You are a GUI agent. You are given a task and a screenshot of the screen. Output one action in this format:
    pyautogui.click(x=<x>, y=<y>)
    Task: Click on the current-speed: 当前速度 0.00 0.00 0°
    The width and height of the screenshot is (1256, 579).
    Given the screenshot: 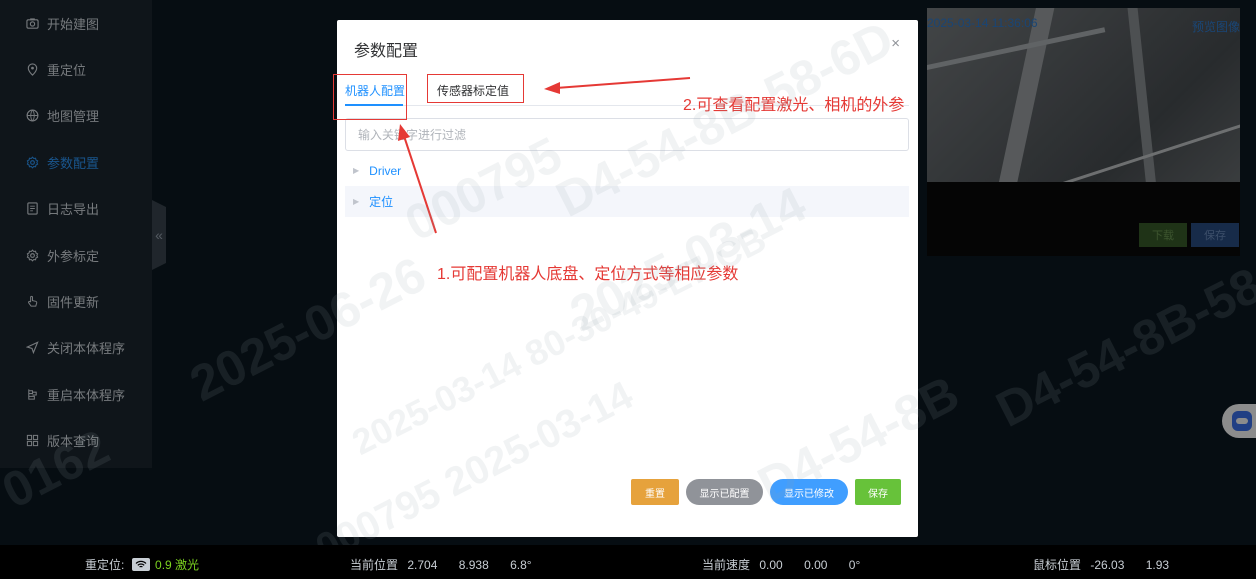 What is the action you would take?
    pyautogui.click(x=781, y=564)
    